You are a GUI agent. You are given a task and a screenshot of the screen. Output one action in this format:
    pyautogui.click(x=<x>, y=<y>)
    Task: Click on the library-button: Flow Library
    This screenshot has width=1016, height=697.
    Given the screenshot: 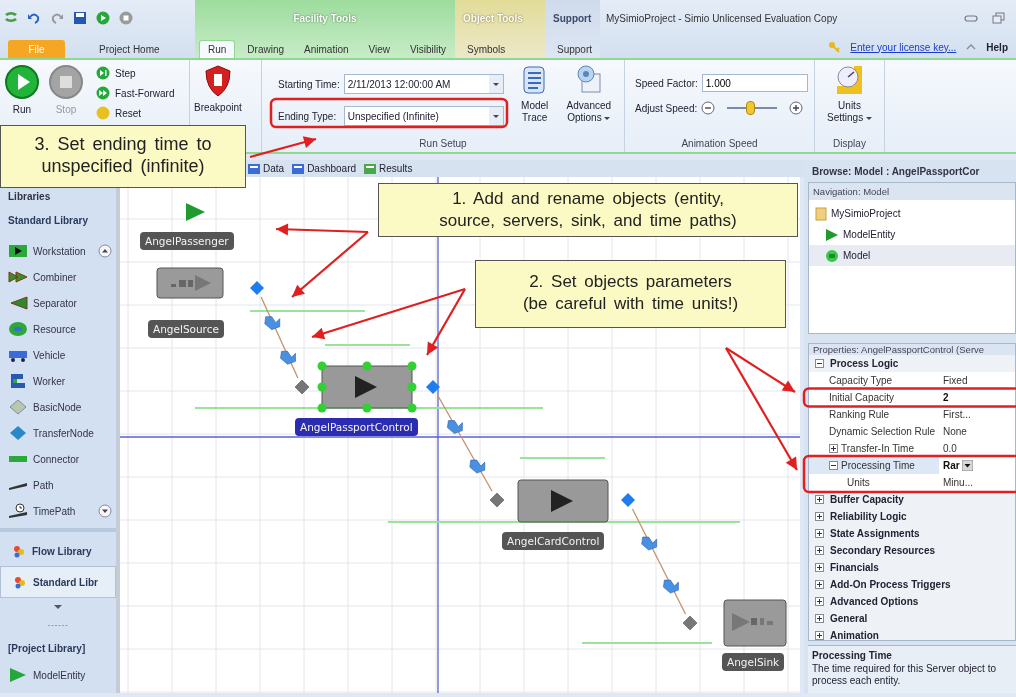 What is the action you would take?
    pyautogui.click(x=58, y=551)
    